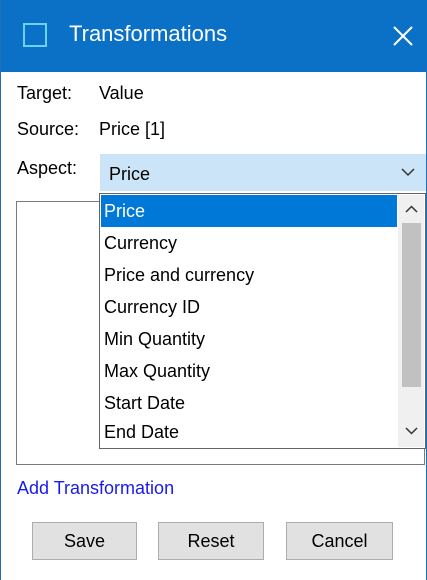 This screenshot has height=580, width=427. What do you see at coordinates (249, 433) in the screenshot?
I see `aspect-option-end-date: End Date` at bounding box center [249, 433].